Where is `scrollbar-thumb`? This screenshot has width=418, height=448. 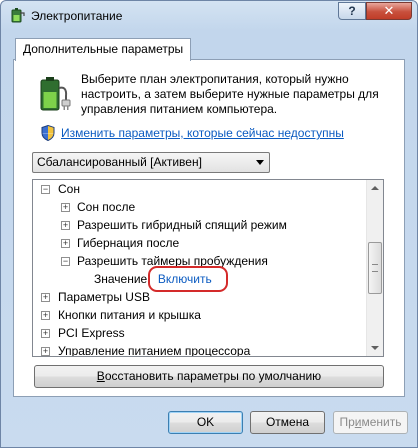
scrollbar-thumb is located at coordinates (375, 268).